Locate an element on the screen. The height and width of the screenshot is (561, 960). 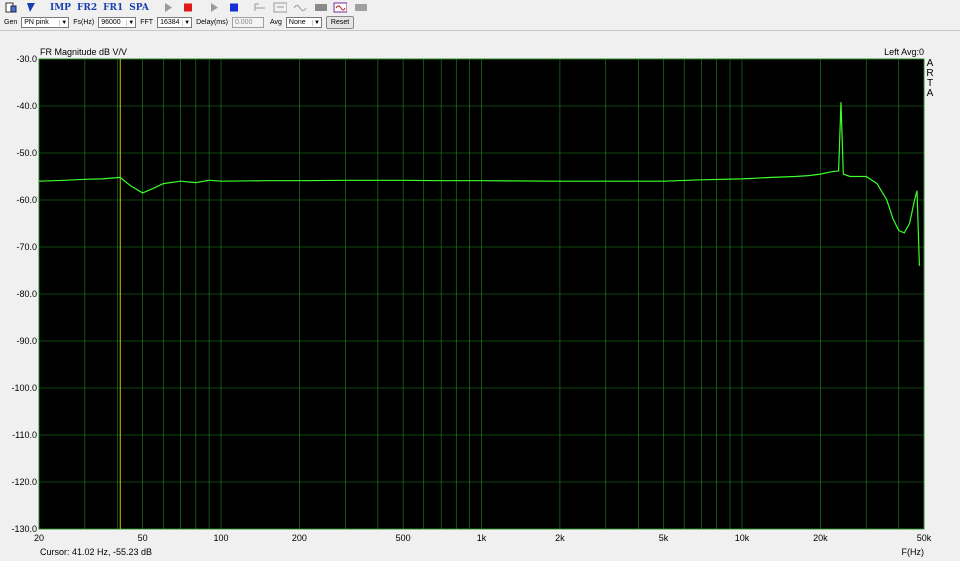
y-tick-label: -60.0 is located at coordinates (26, 200).